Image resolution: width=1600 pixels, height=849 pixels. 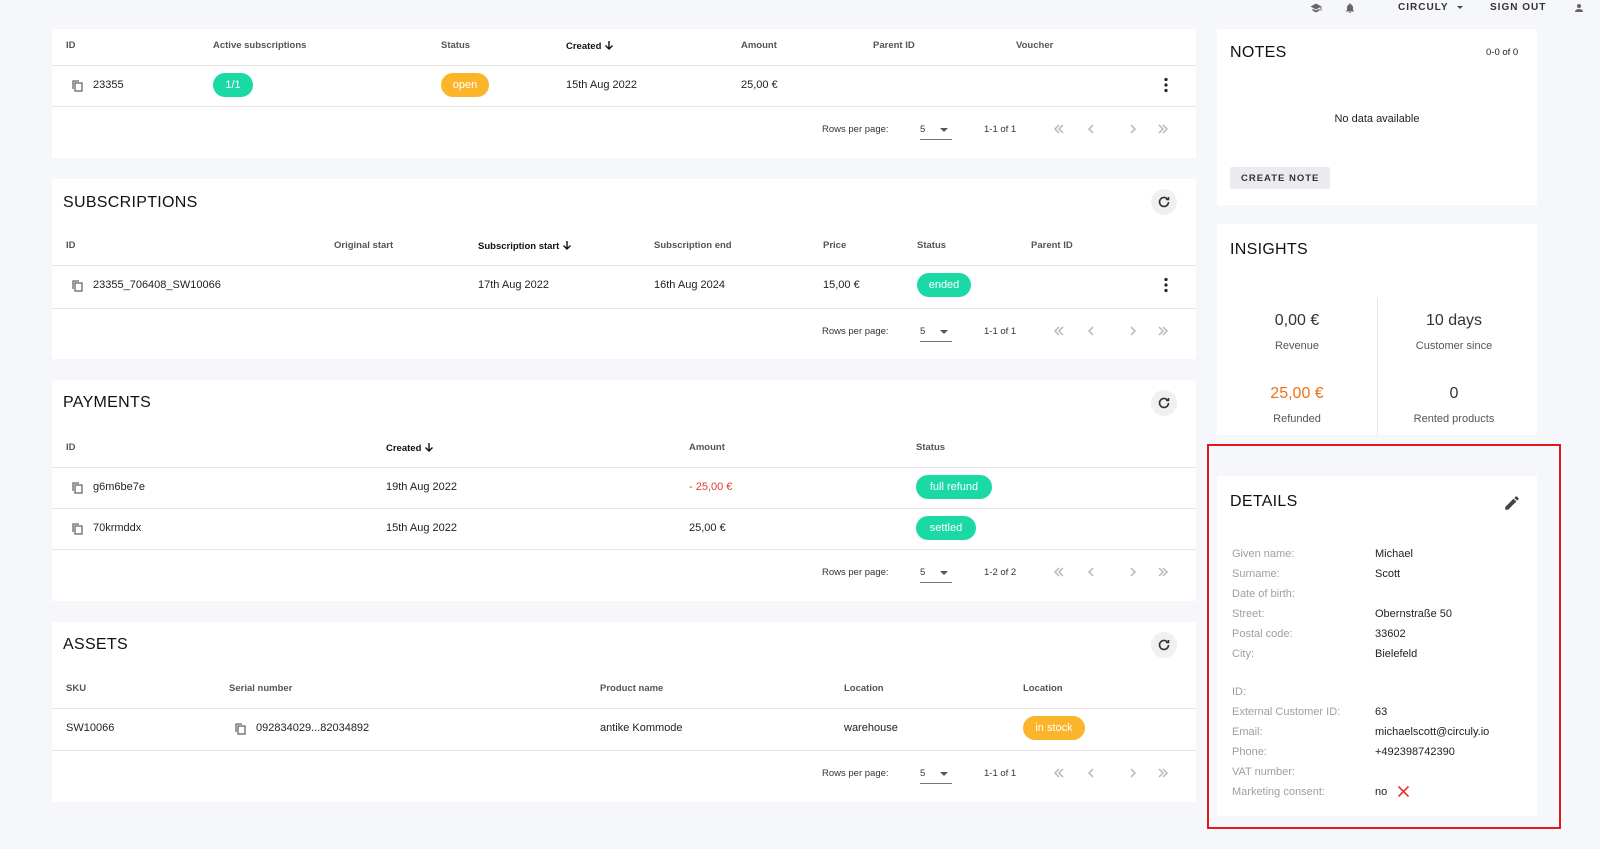 What do you see at coordinates (864, 688) in the screenshot?
I see `col-header-location: Location` at bounding box center [864, 688].